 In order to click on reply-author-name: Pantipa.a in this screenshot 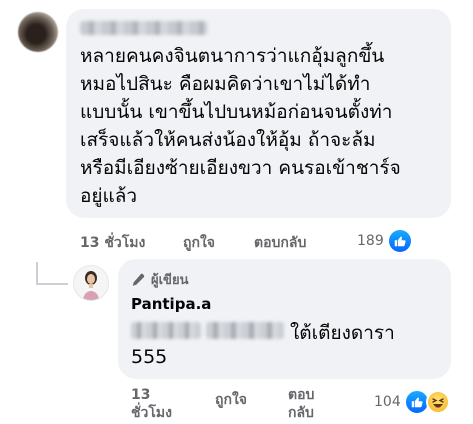, I will do `click(171, 304)`.